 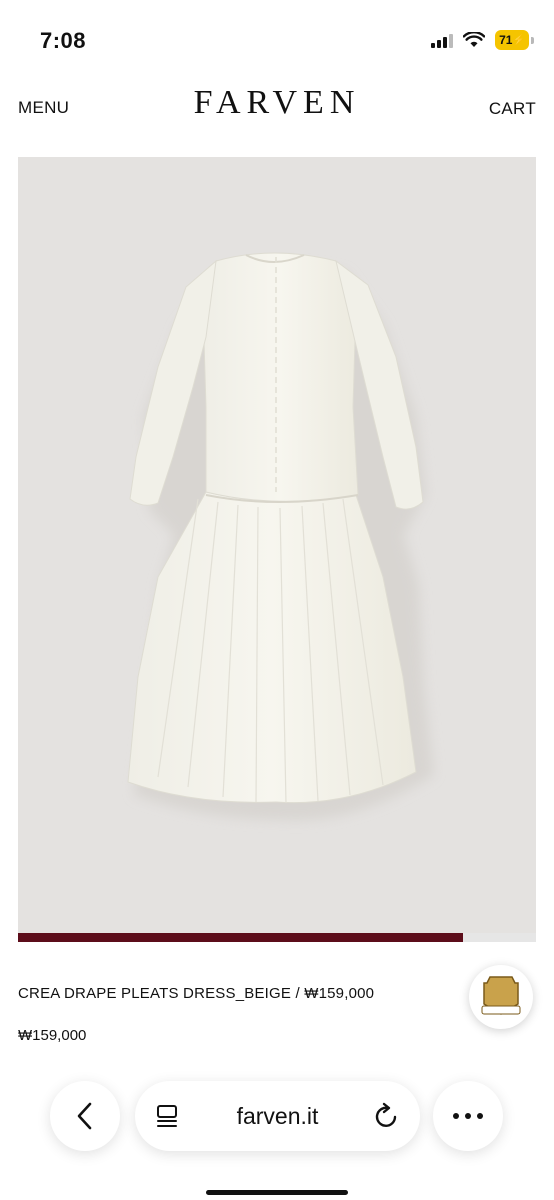 I want to click on back-button, so click(x=85, y=1116).